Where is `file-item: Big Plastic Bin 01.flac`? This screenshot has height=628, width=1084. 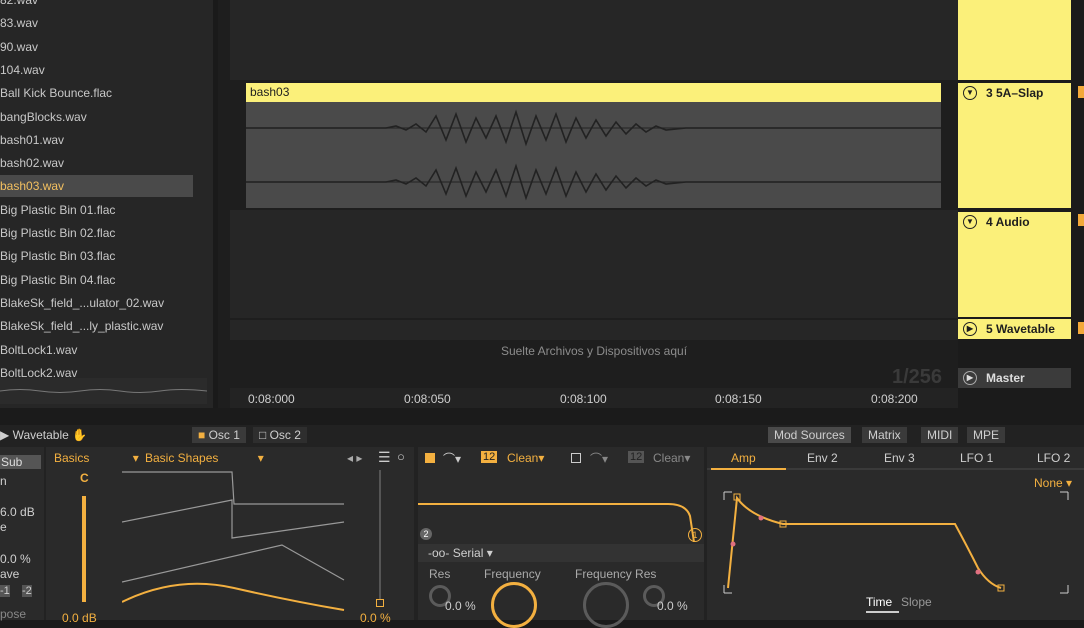
file-item: Big Plastic Bin 01.flac is located at coordinates (96, 210).